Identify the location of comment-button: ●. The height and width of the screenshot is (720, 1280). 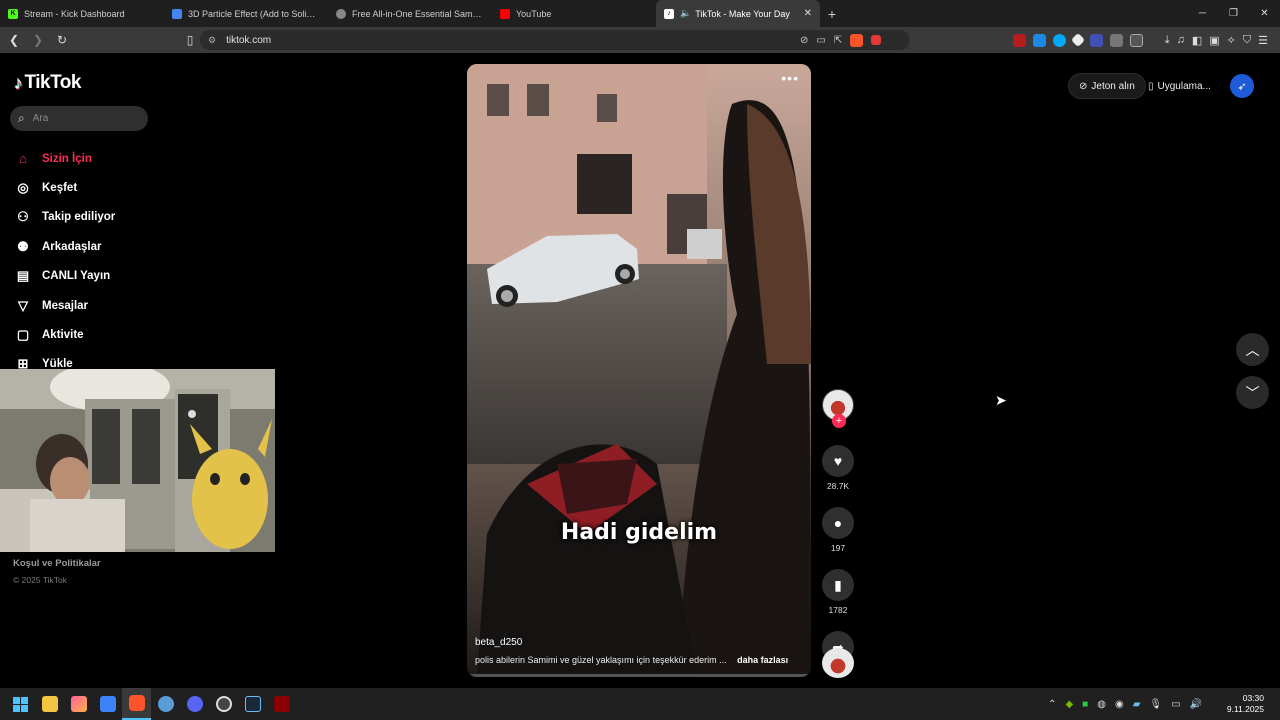
(838, 523).